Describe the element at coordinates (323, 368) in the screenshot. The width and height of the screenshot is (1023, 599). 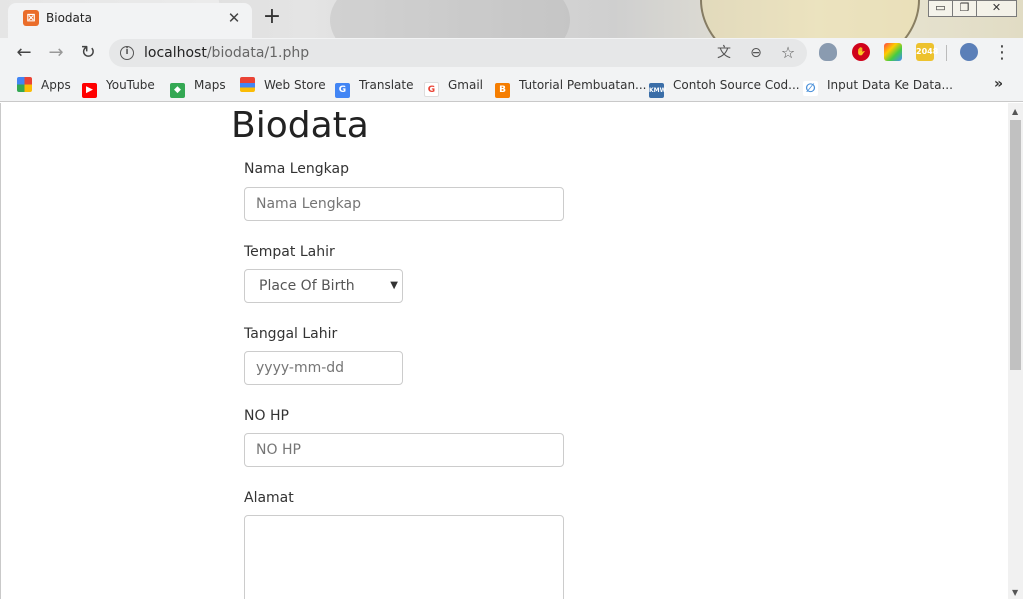
I see `tanggal-lahir-input` at that location.